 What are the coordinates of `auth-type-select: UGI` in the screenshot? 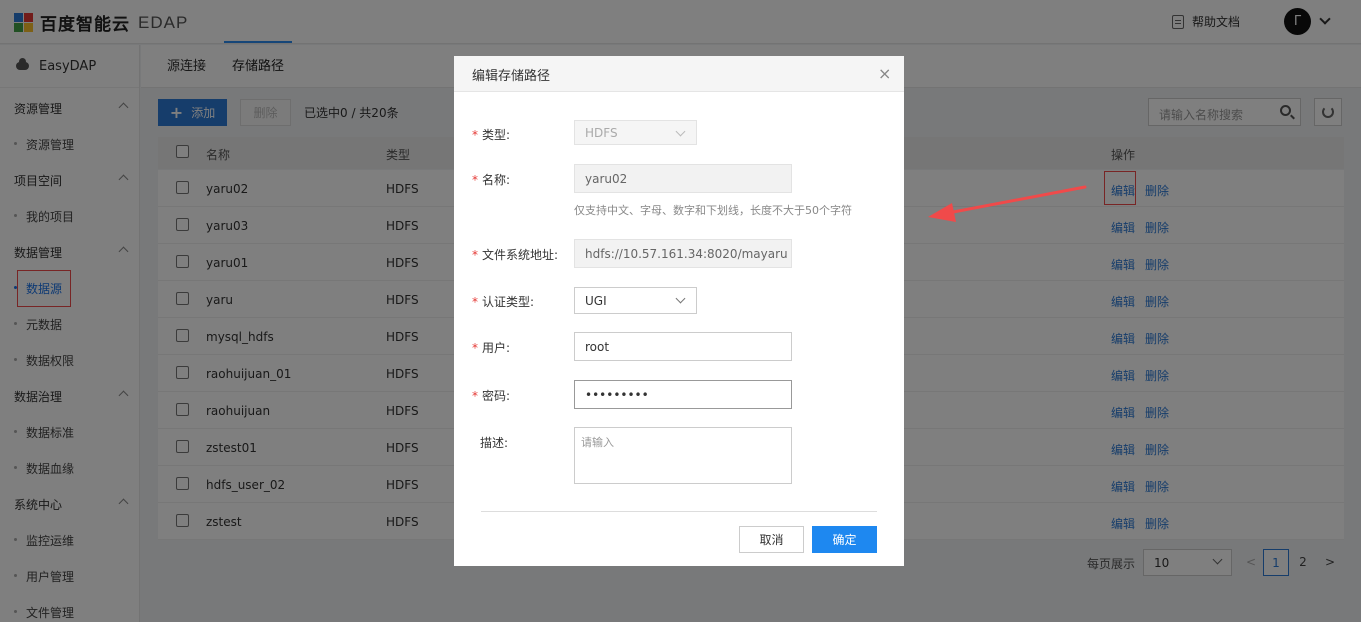 It's located at (635, 300).